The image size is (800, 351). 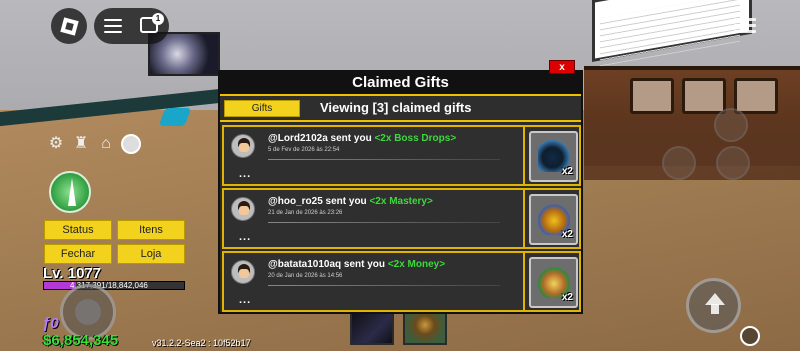 I want to click on gear-icon: ⚙, so click(x=56, y=144).